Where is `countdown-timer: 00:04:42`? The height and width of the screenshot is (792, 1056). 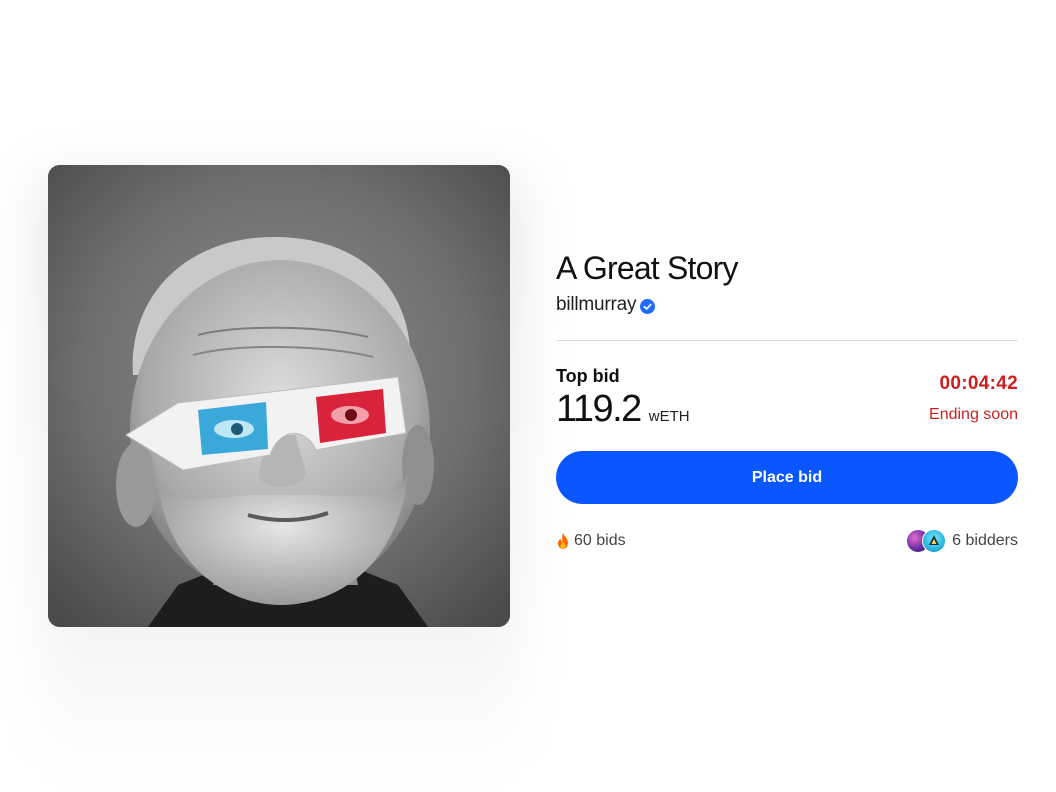 countdown-timer: 00:04:42 is located at coordinates (978, 383).